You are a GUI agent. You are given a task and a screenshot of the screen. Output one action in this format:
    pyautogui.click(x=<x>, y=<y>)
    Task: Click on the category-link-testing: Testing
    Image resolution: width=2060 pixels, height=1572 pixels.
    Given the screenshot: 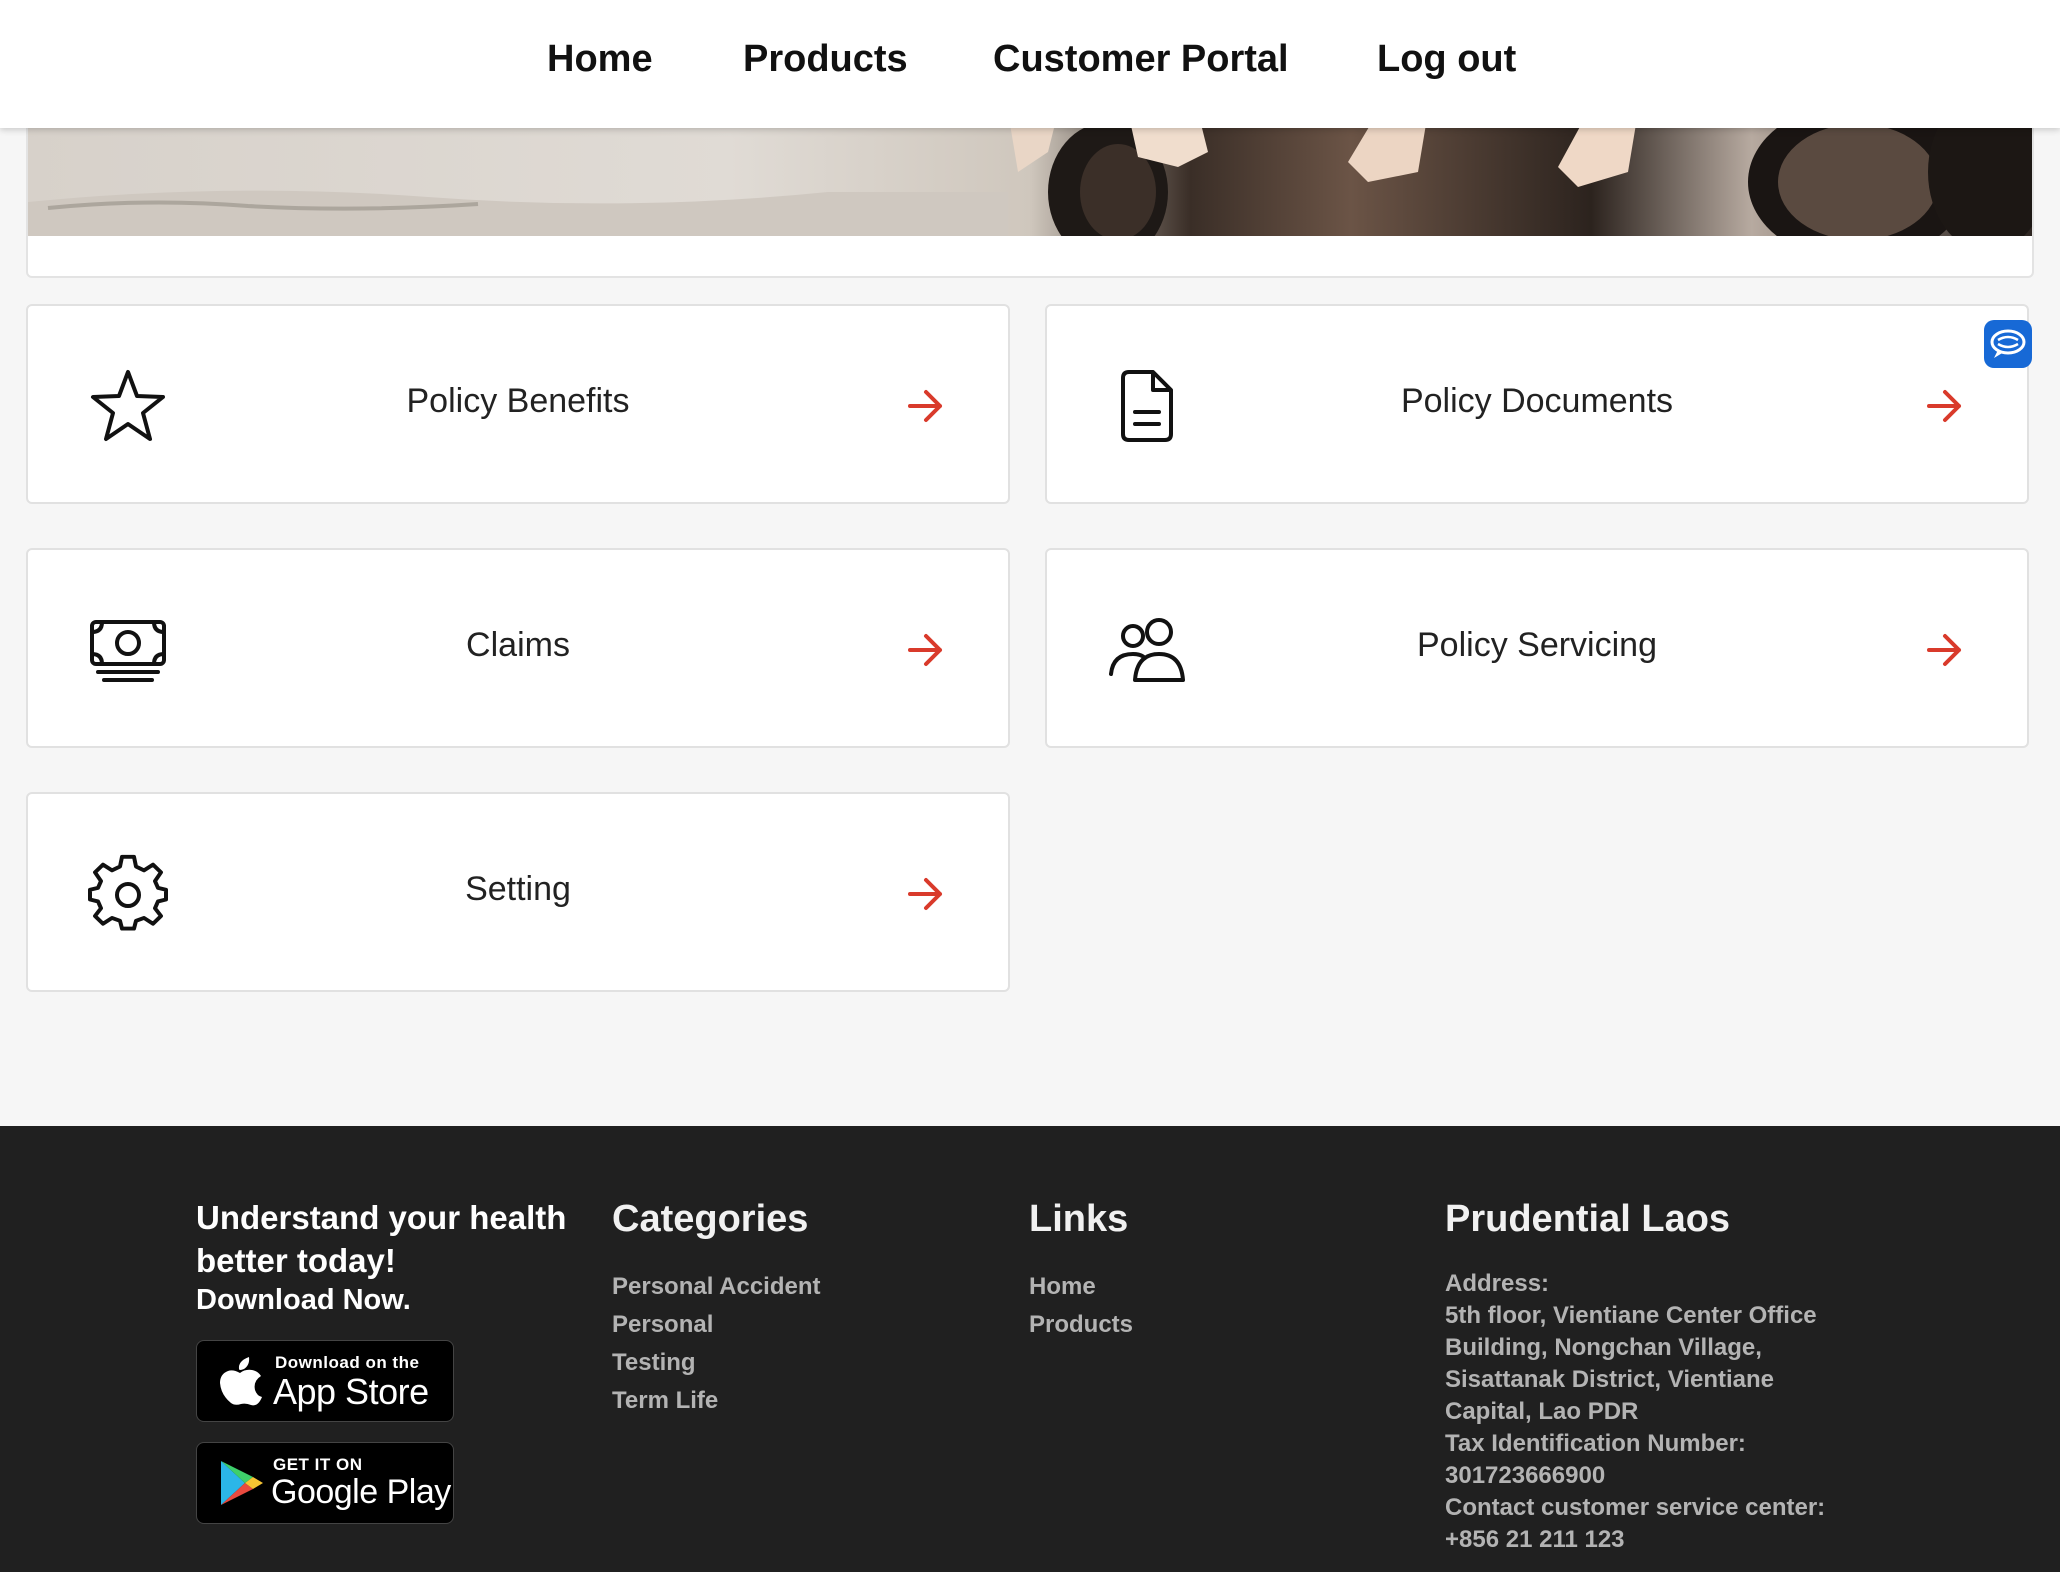 What is the action you would take?
    pyautogui.click(x=716, y=1363)
    